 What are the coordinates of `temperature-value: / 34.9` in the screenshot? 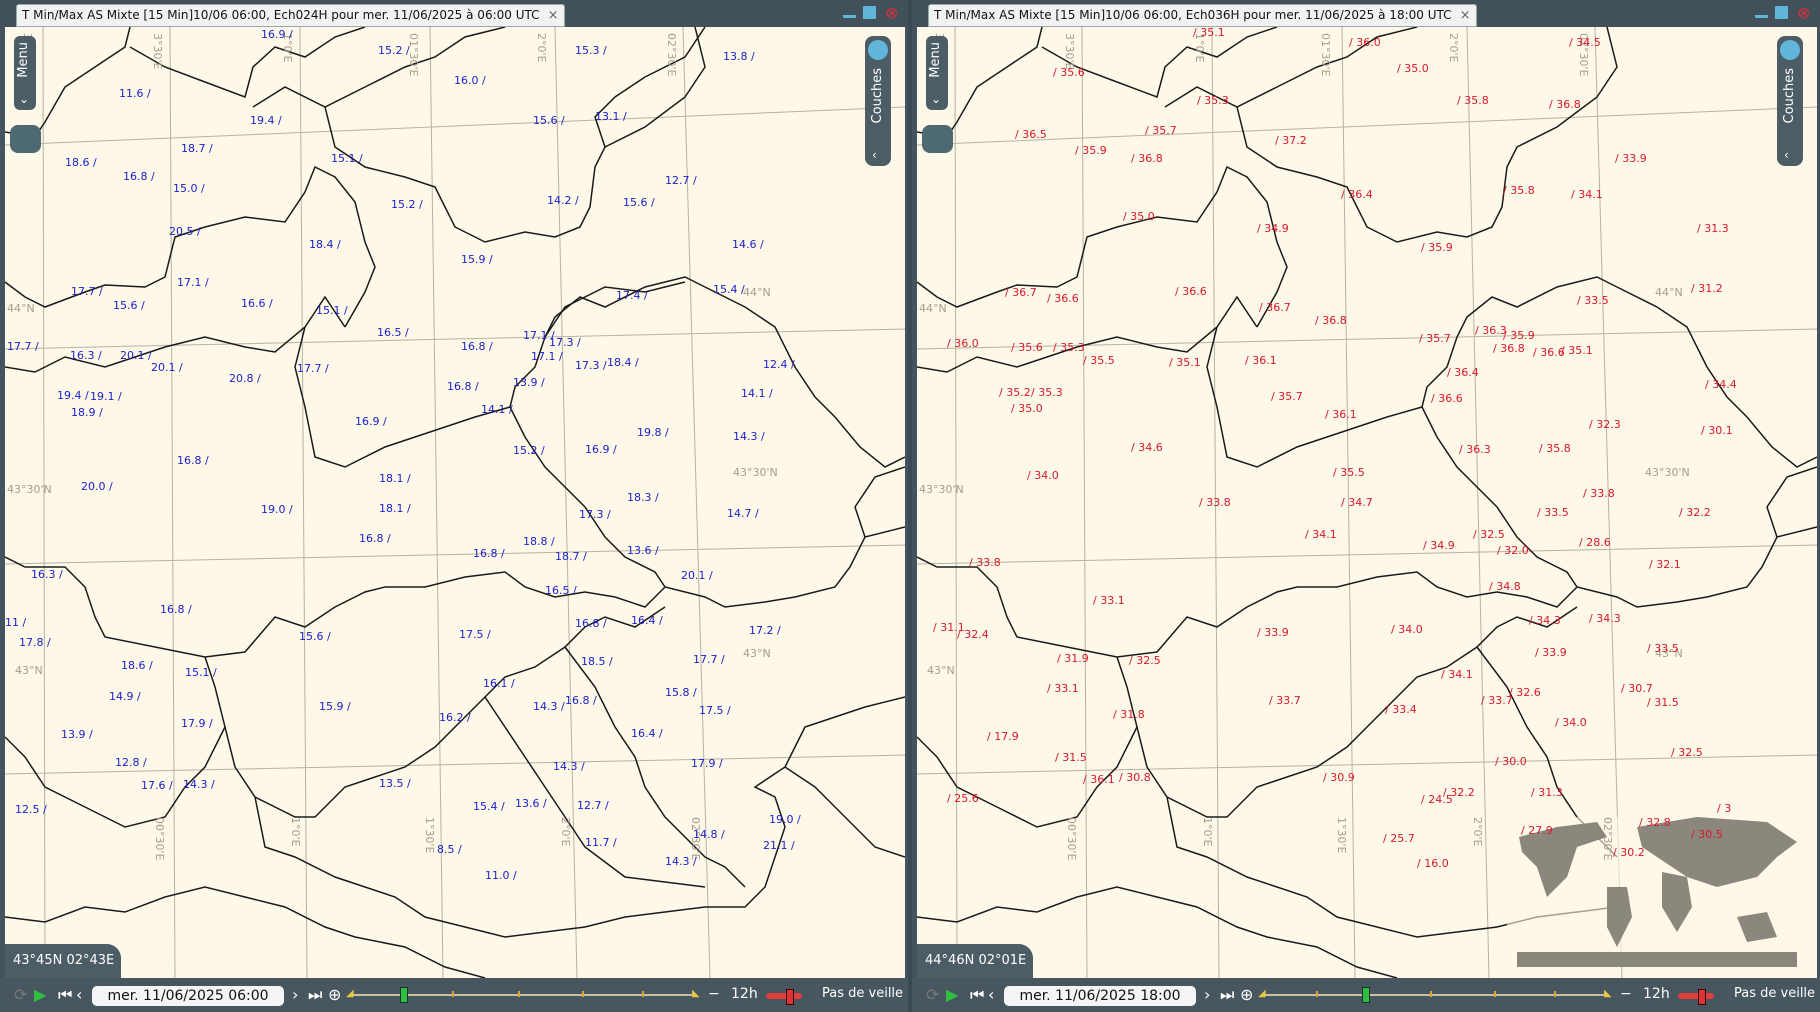 It's located at (1439, 545).